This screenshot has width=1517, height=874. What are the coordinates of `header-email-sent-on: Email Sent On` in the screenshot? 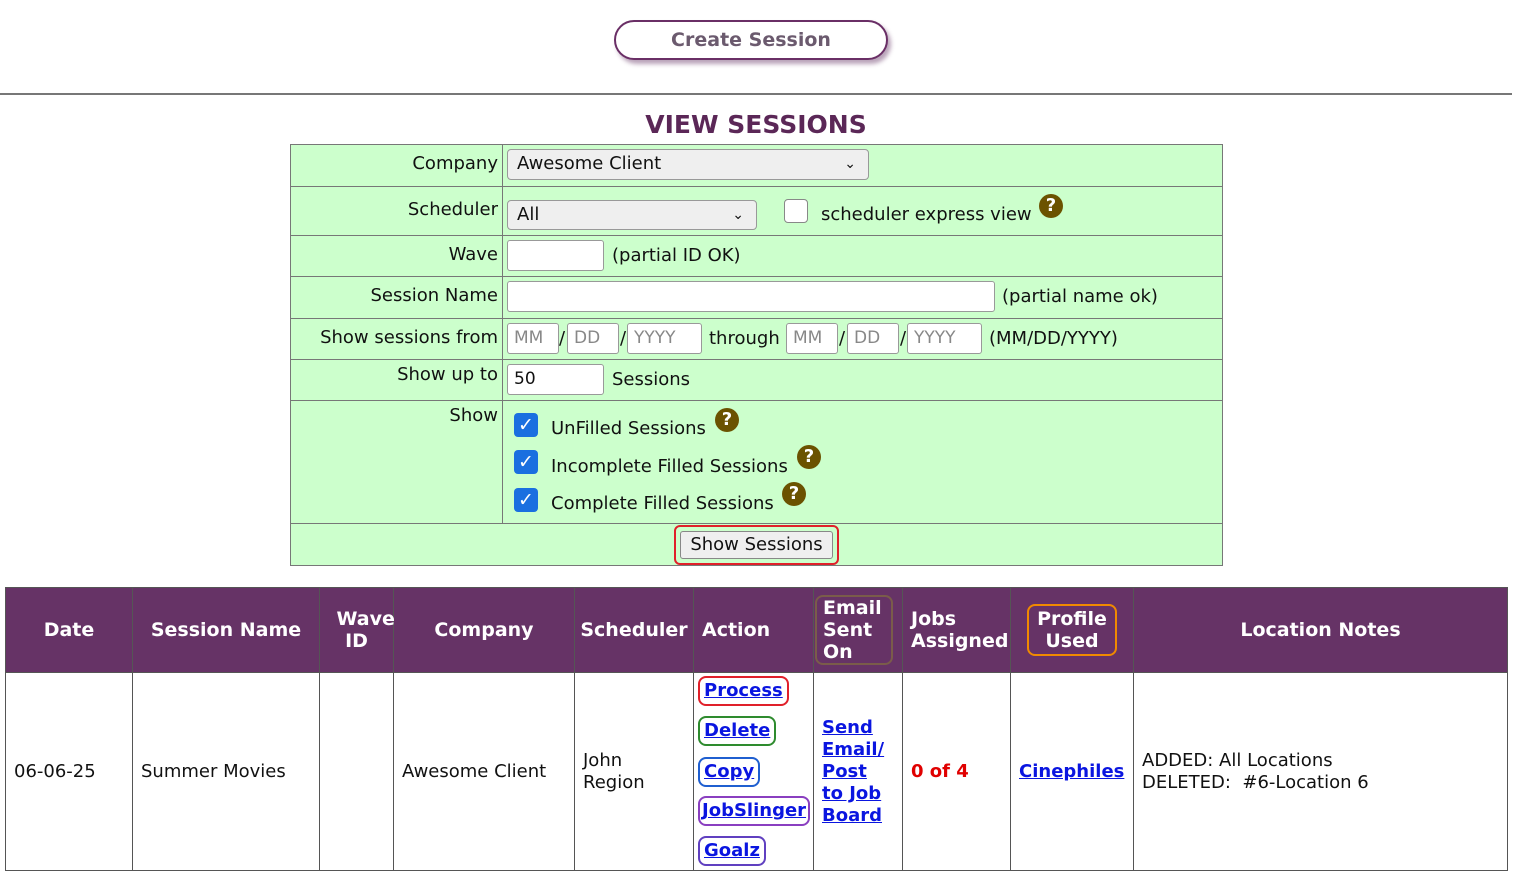 It's located at (858, 630).